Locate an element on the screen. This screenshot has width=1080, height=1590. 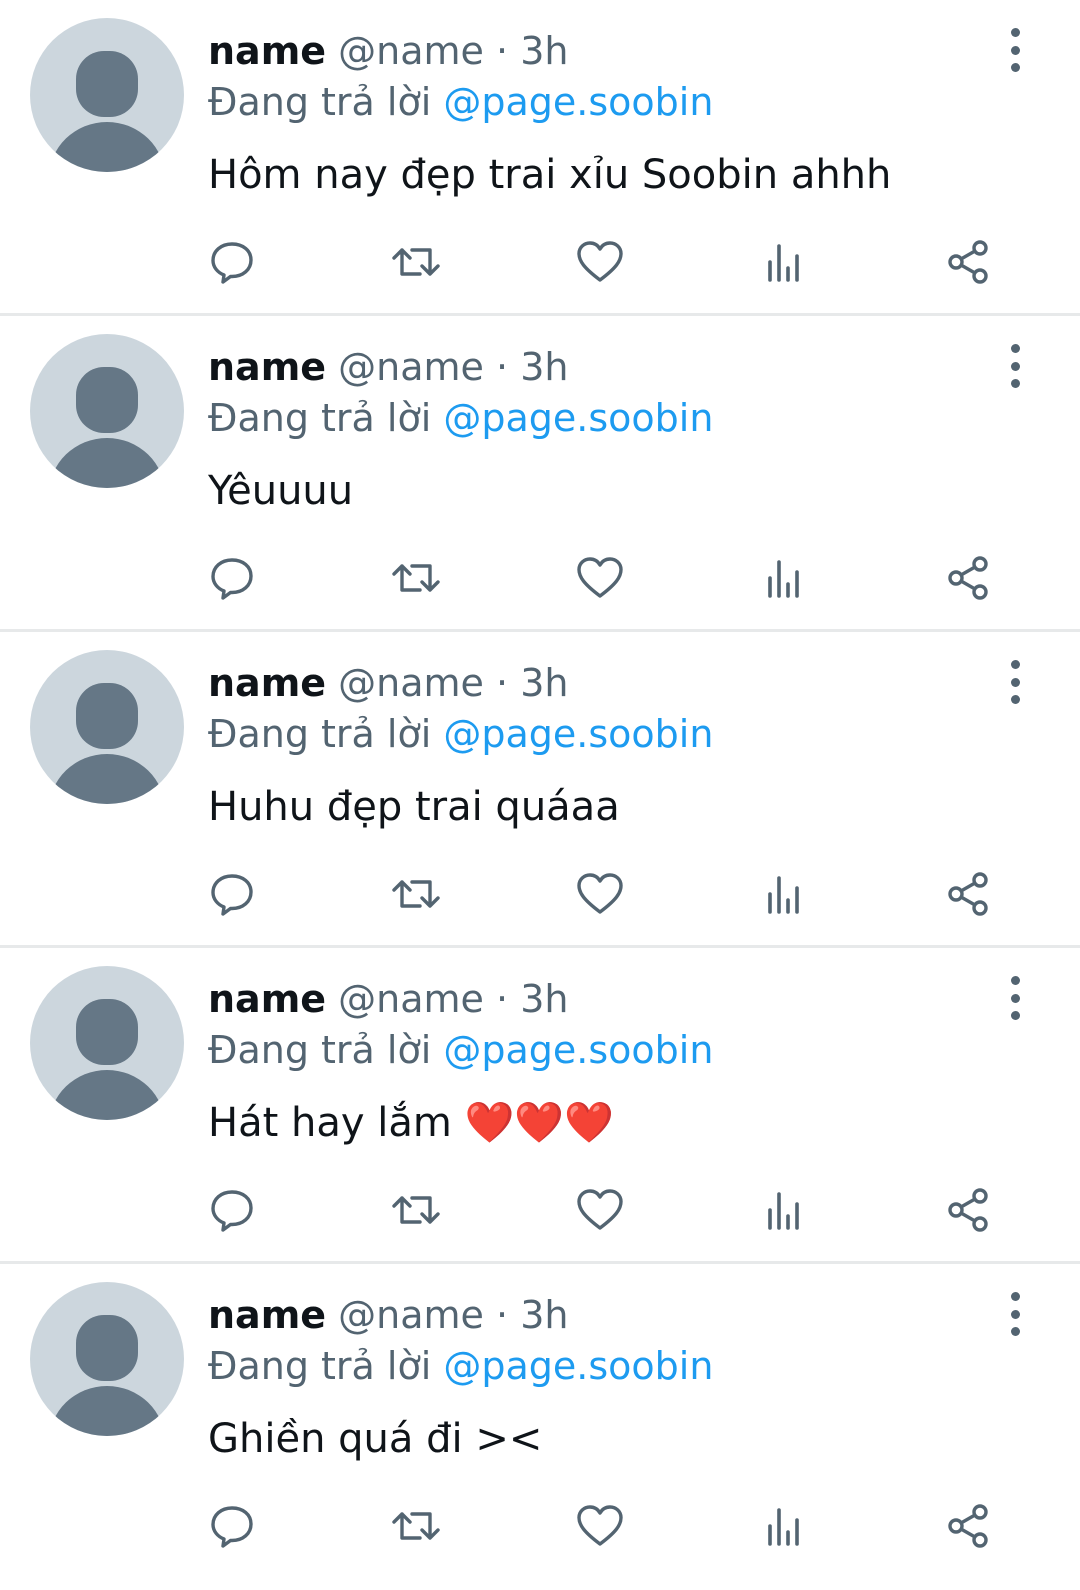
reply-text: Hát hay lắm ❤️❤️❤️ is located at coordinates (411, 1123).